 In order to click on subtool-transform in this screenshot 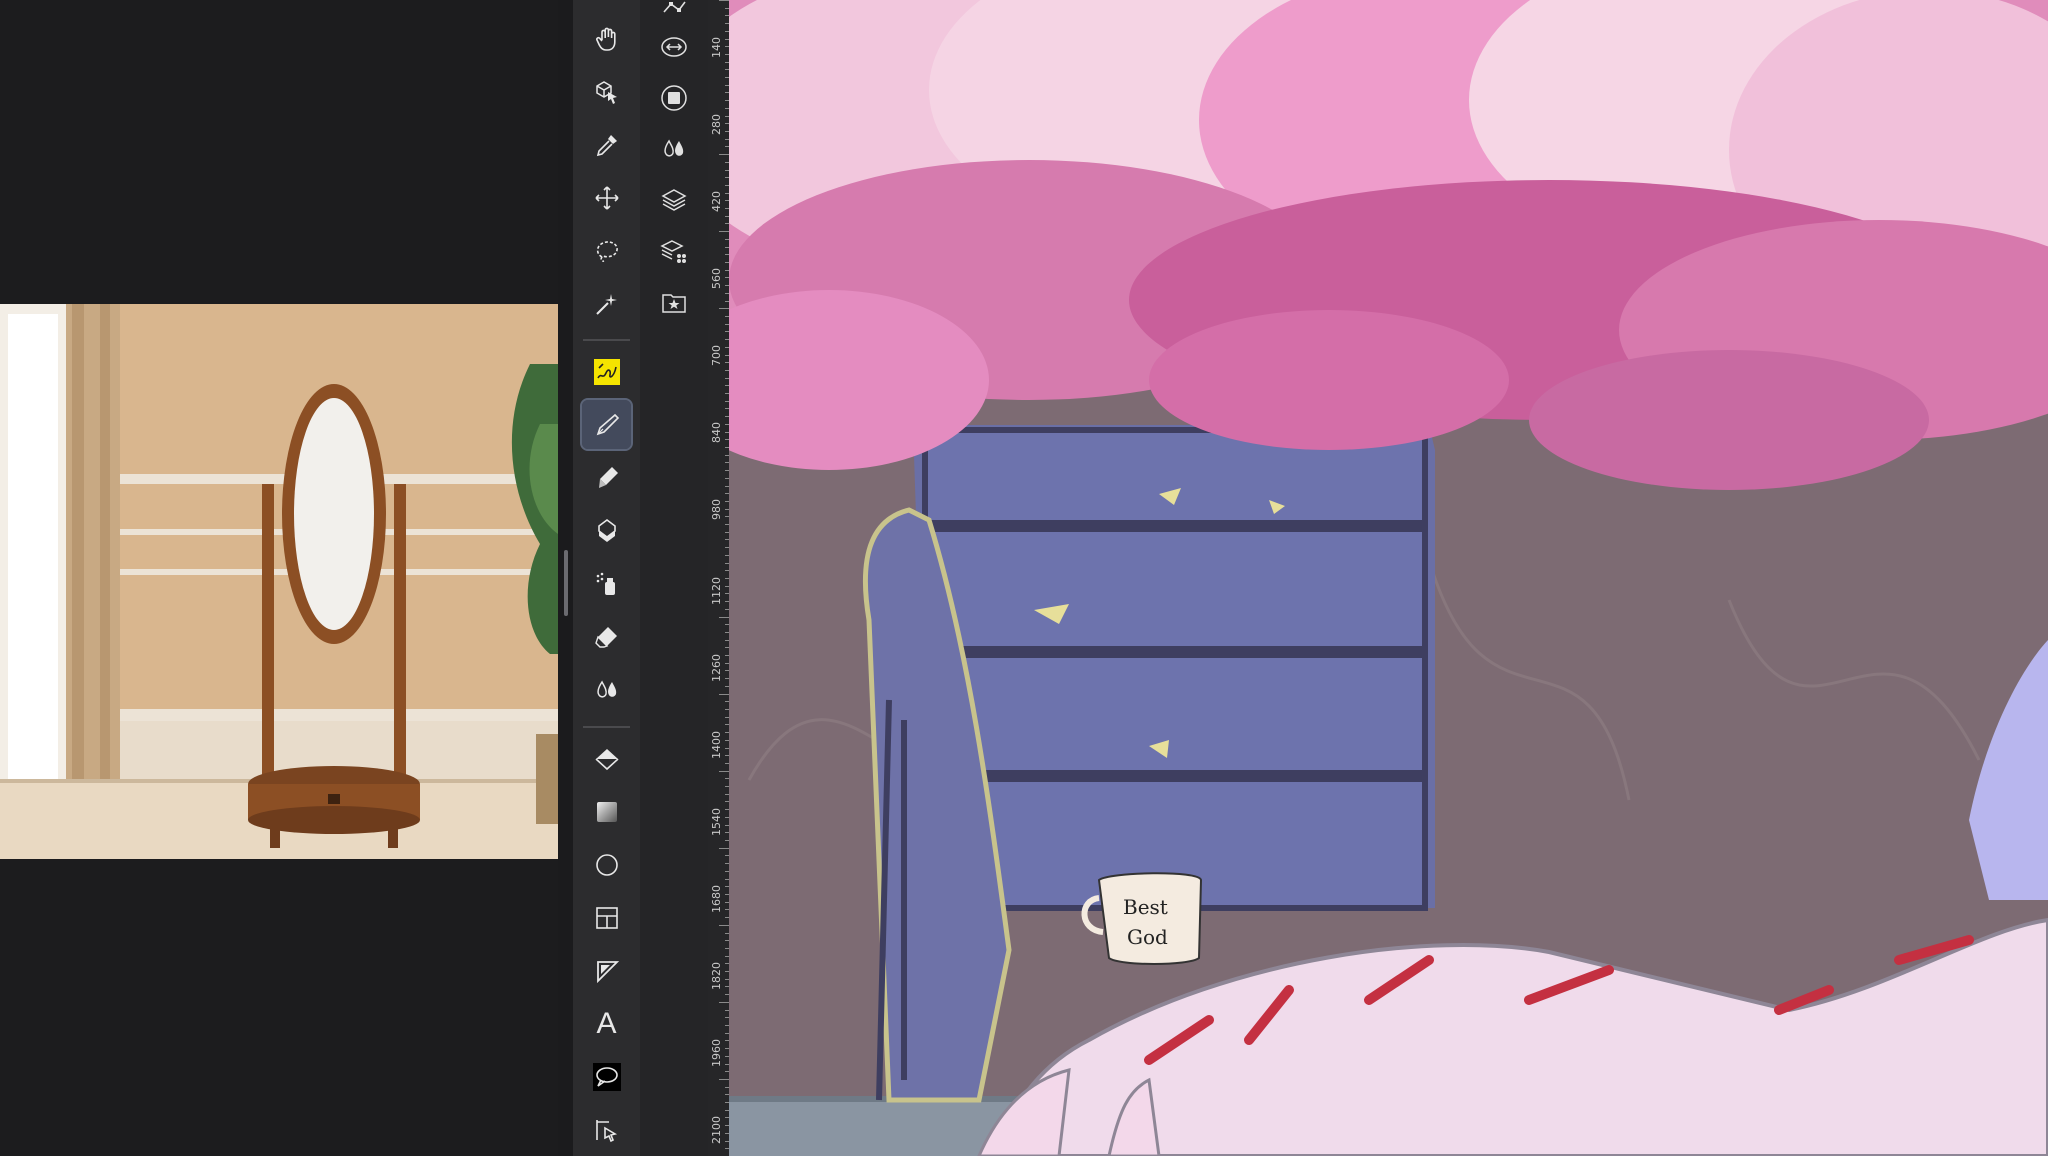, I will do `click(674, 47)`.